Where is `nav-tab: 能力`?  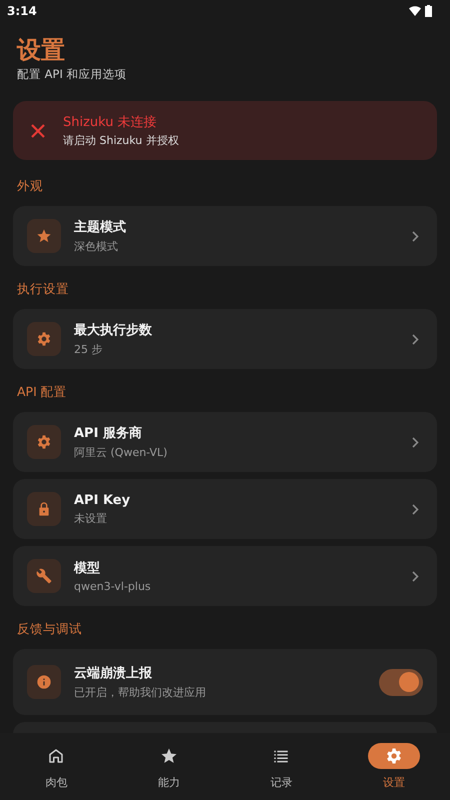 nav-tab: 能力 is located at coordinates (168, 766).